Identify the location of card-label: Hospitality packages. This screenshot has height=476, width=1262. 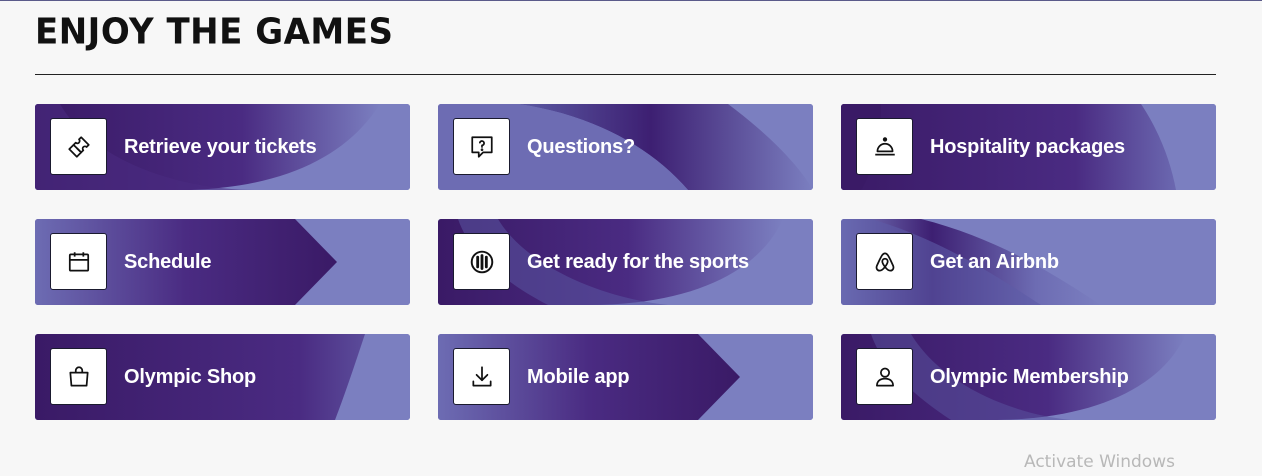
(1027, 146).